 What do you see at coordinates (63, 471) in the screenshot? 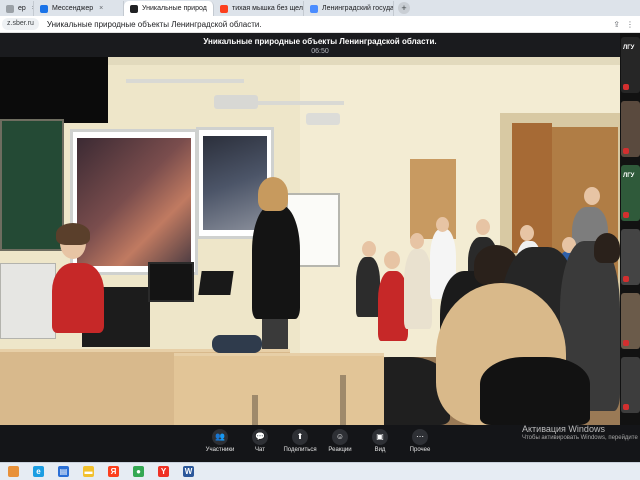
I see `store-icon: ▤` at bounding box center [63, 471].